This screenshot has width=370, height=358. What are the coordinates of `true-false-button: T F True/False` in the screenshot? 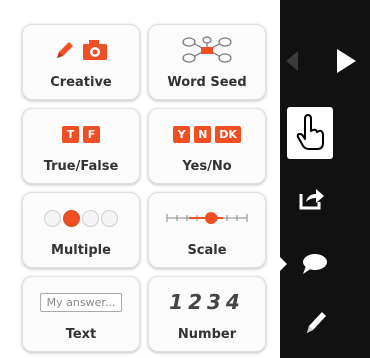 It's located at (81, 146).